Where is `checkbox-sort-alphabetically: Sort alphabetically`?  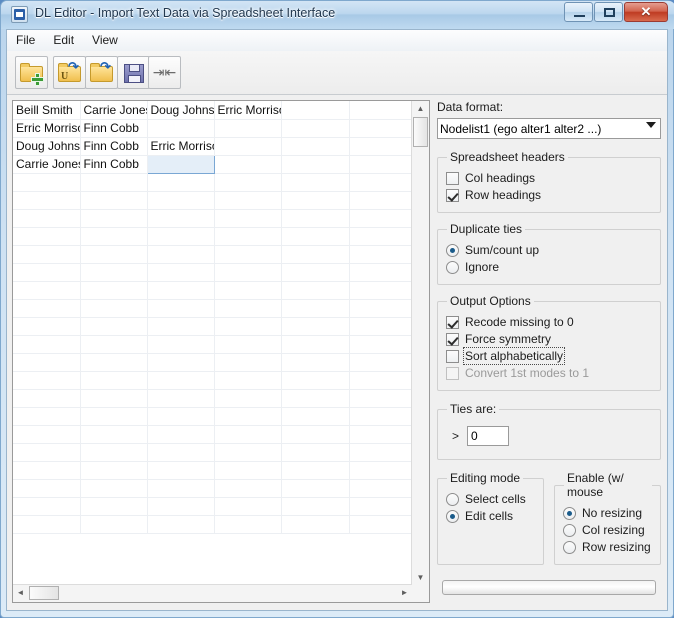 checkbox-sort-alphabetically: Sort alphabetically is located at coordinates (549, 356).